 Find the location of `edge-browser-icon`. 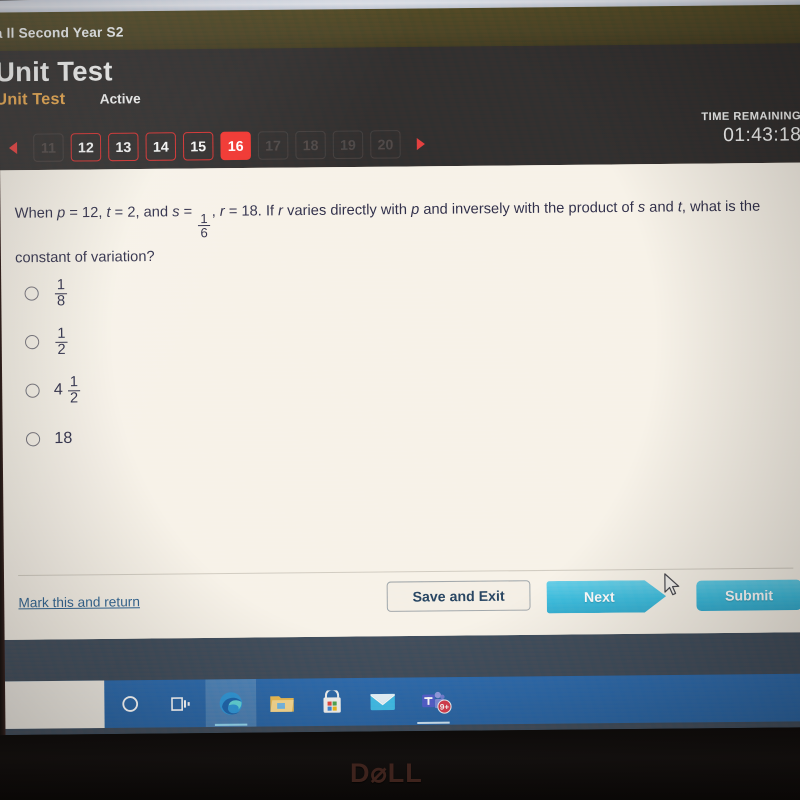

edge-browser-icon is located at coordinates (231, 703).